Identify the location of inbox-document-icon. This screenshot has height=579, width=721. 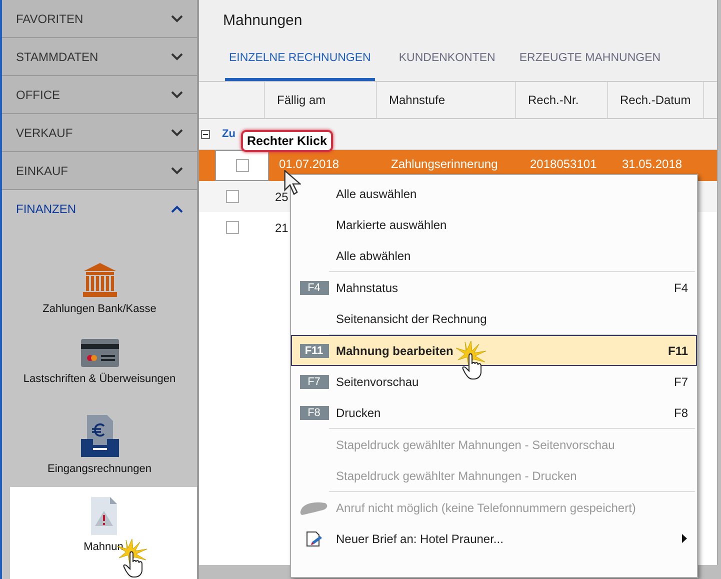
(99, 436).